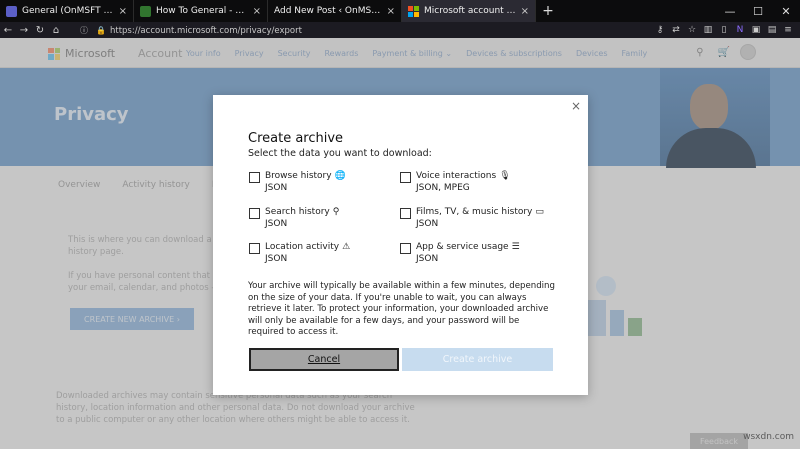 The height and width of the screenshot is (449, 800). I want to click on window-controls: — ☐ ✕, so click(758, 11).